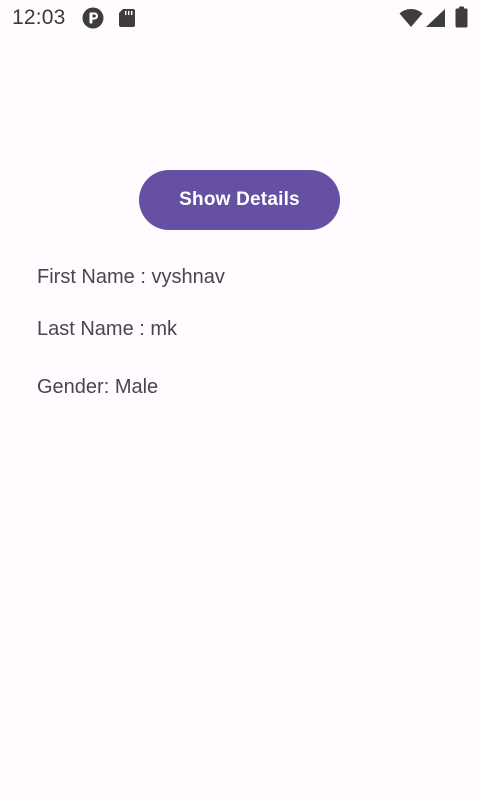  Describe the element at coordinates (411, 18) in the screenshot. I see `wifi-icon` at that location.